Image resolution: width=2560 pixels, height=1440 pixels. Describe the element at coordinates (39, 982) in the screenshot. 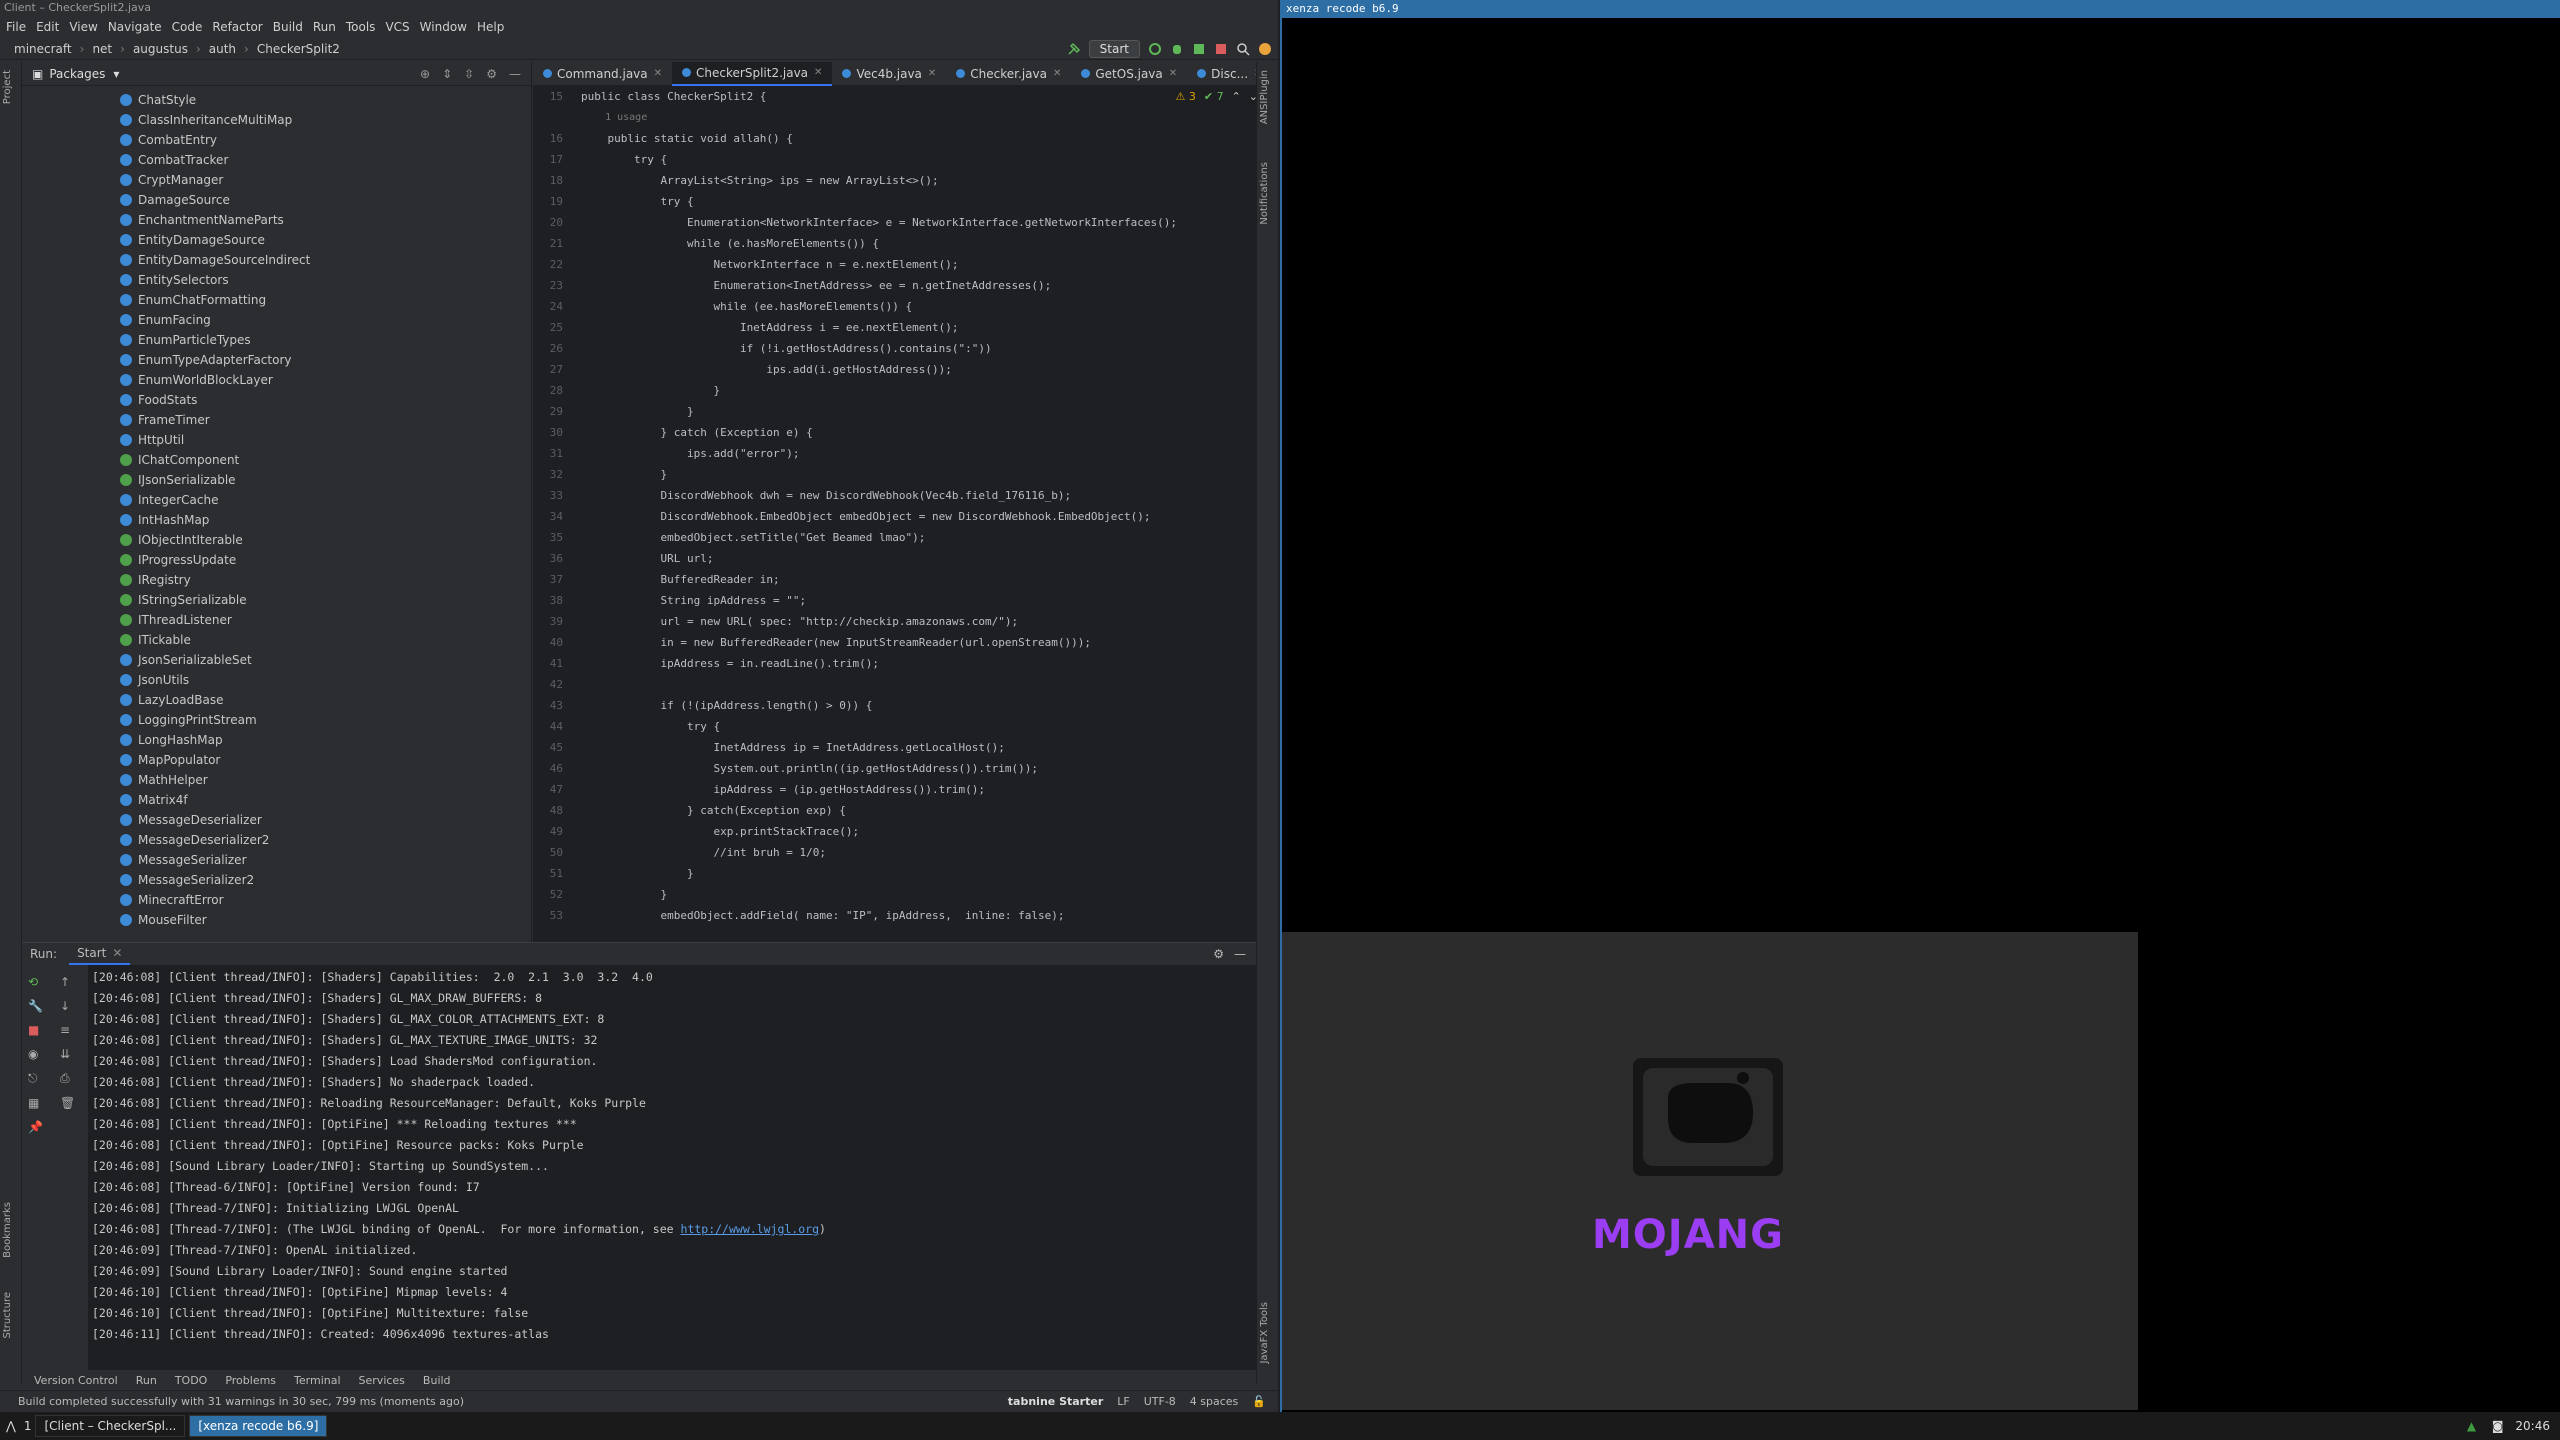

I see `rerun-icon: ⟲` at that location.